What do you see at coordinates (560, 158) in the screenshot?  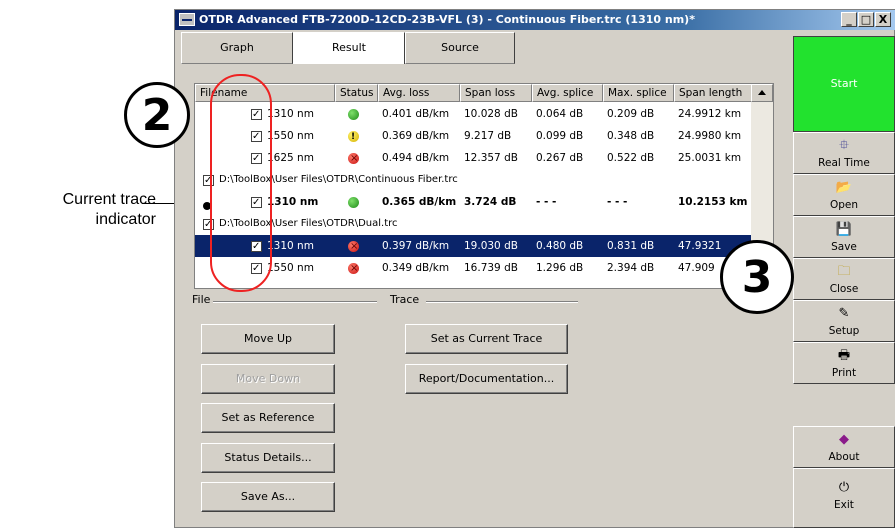 I see `avg-splice-value: 0.267 dB` at bounding box center [560, 158].